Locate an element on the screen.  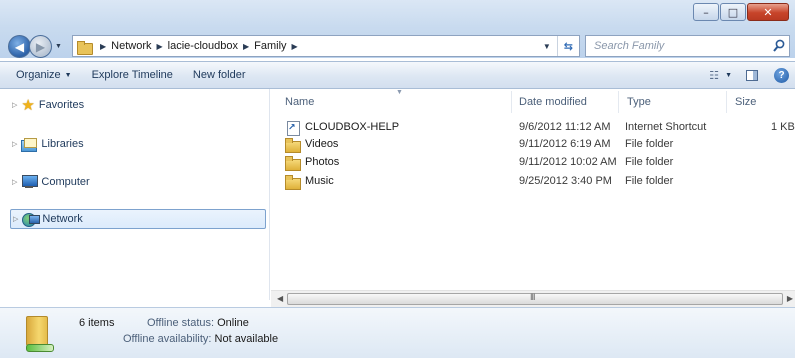
offline-status: Offline status: Online is located at coordinates (198, 323).